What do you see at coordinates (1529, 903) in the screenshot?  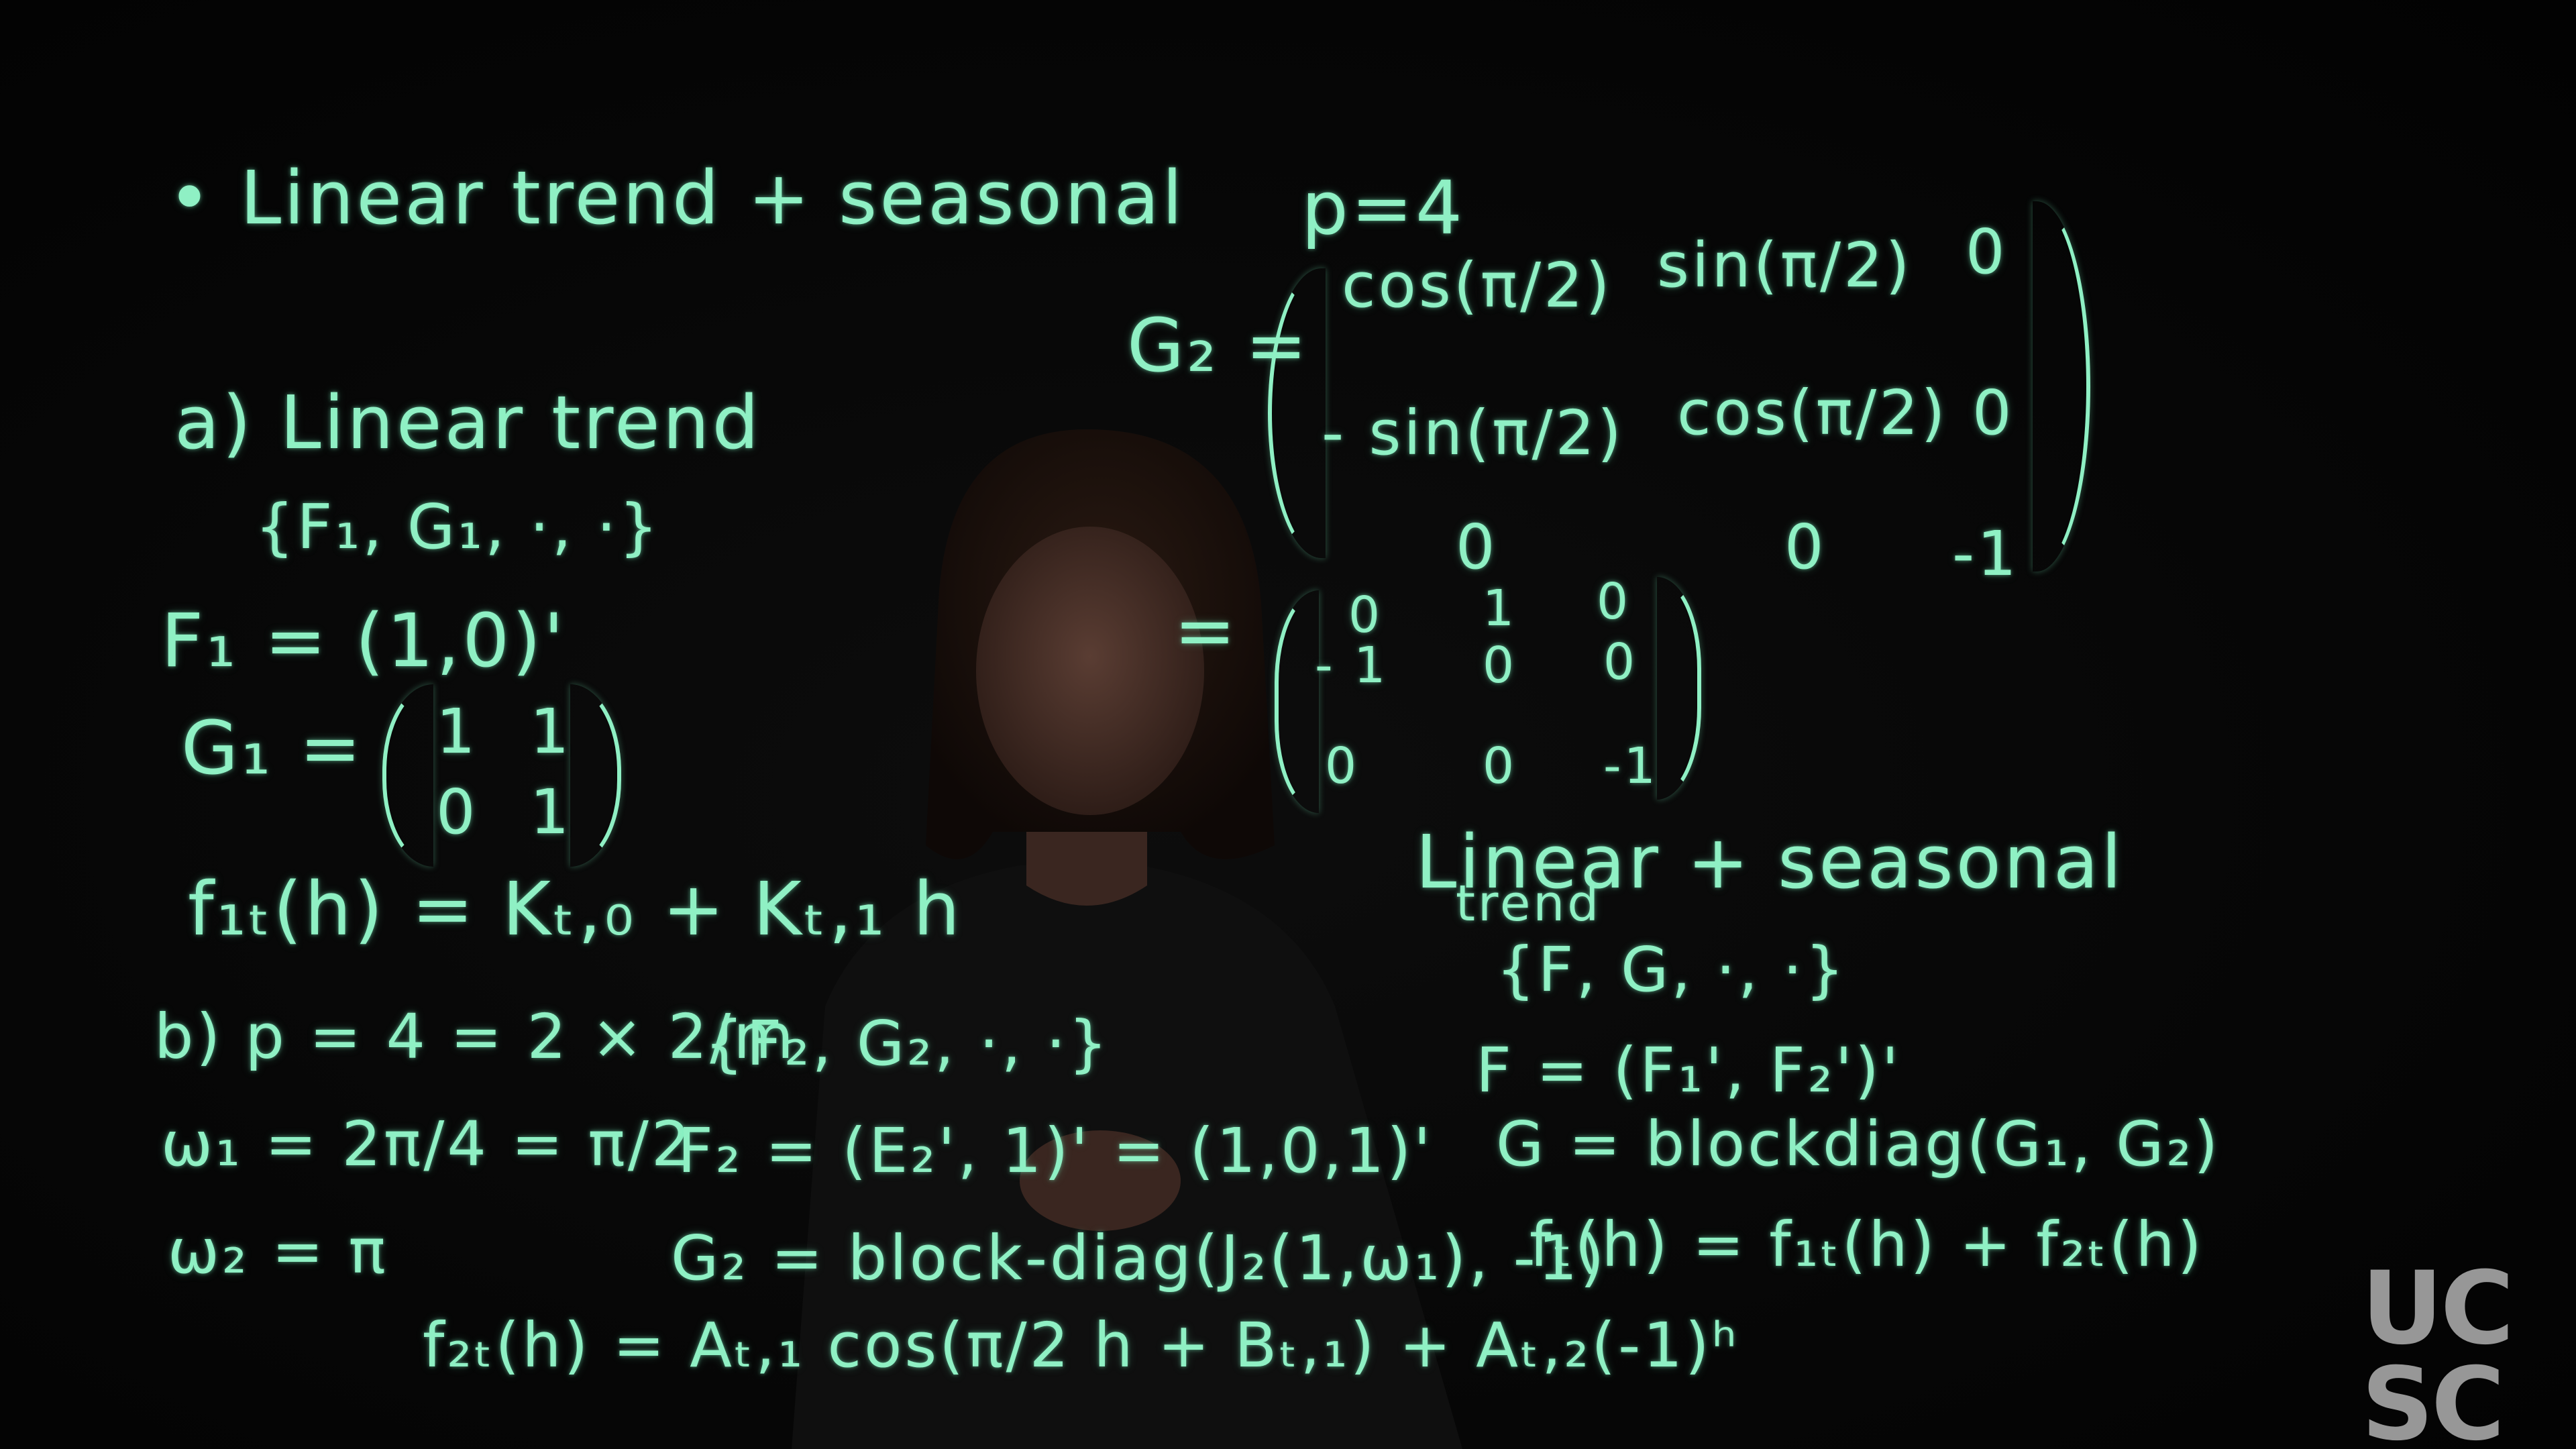 I see `combined-title-trend: trend` at bounding box center [1529, 903].